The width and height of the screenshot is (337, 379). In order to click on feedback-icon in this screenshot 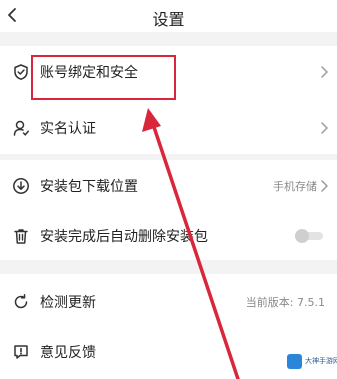, I will do `click(21, 352)`.